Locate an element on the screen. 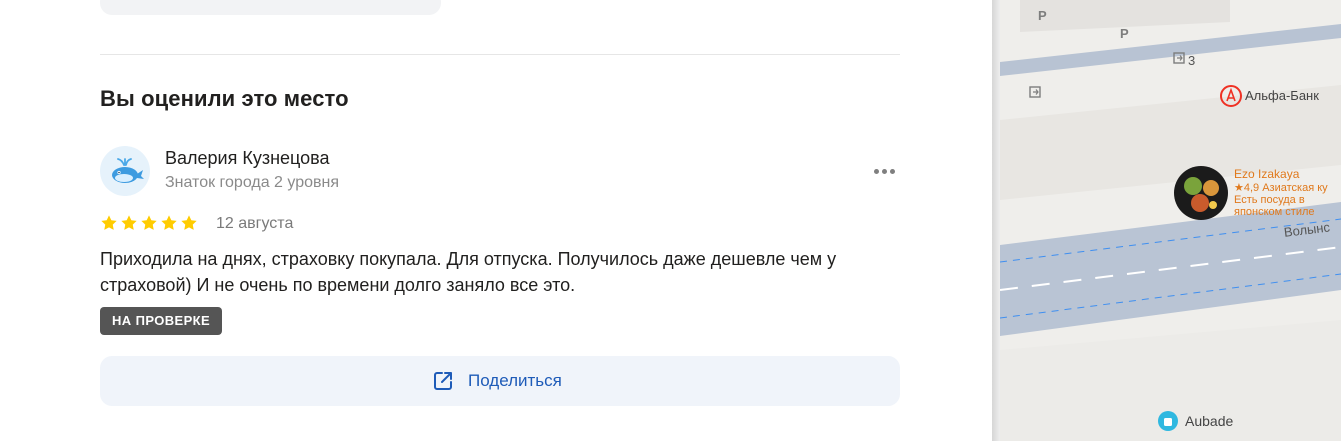 The height and width of the screenshot is (441, 1341). more-button is located at coordinates (885, 171).